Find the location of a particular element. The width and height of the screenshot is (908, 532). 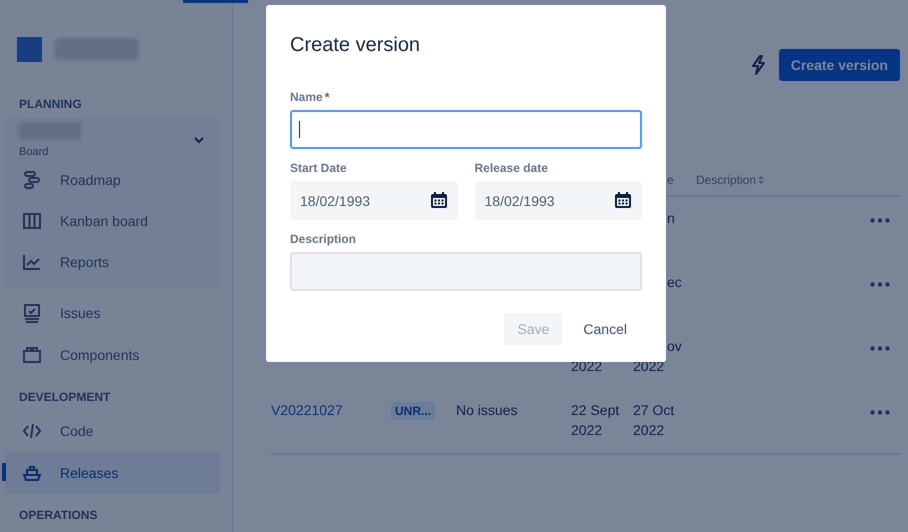

date-text: ov is located at coordinates (674, 346).